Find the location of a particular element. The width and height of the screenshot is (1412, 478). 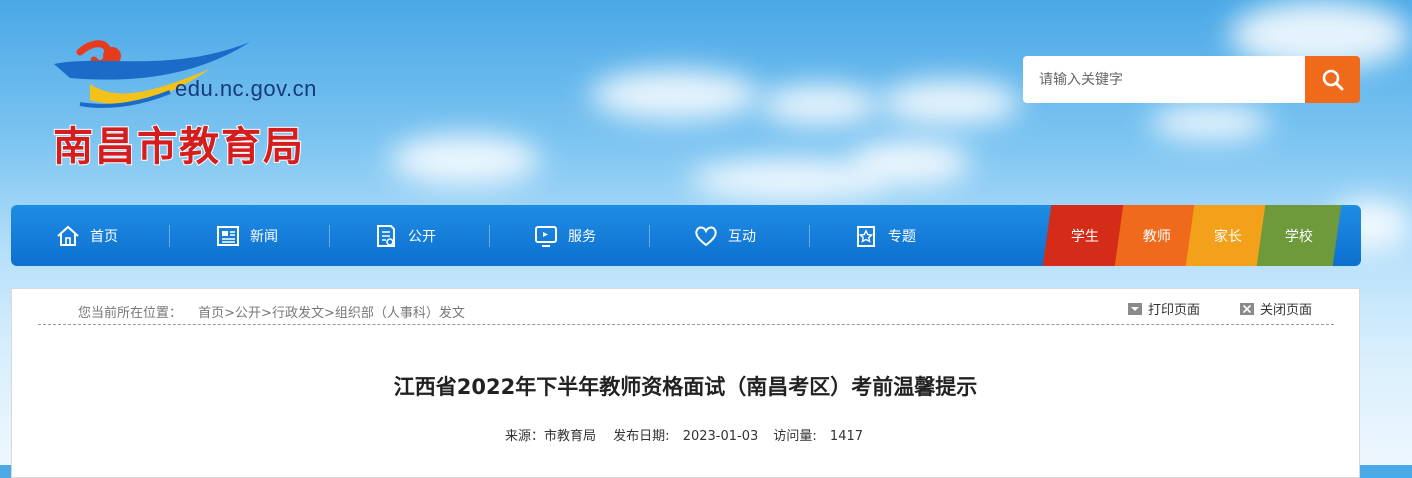

nav-label: 公开 is located at coordinates (422, 236).